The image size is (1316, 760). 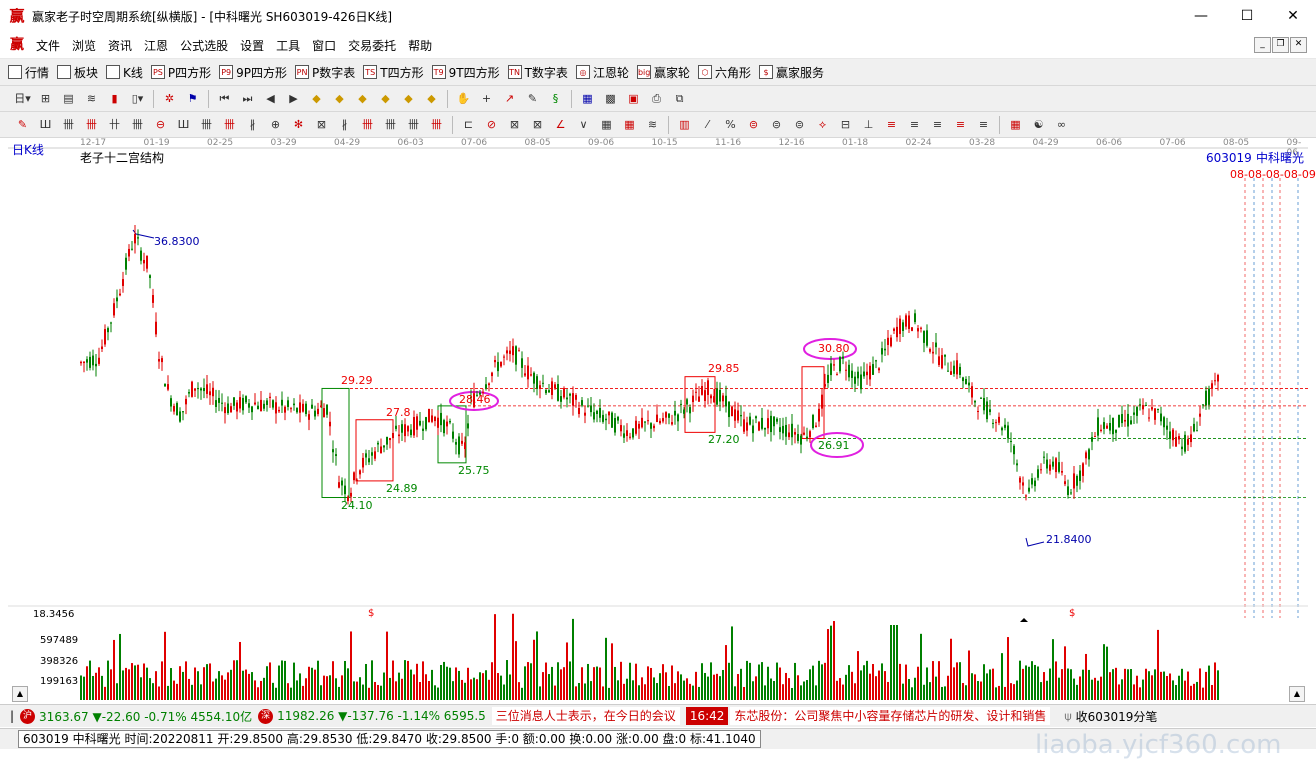 I want to click on drawing-tool-icon: ⊥, so click(x=868, y=124).